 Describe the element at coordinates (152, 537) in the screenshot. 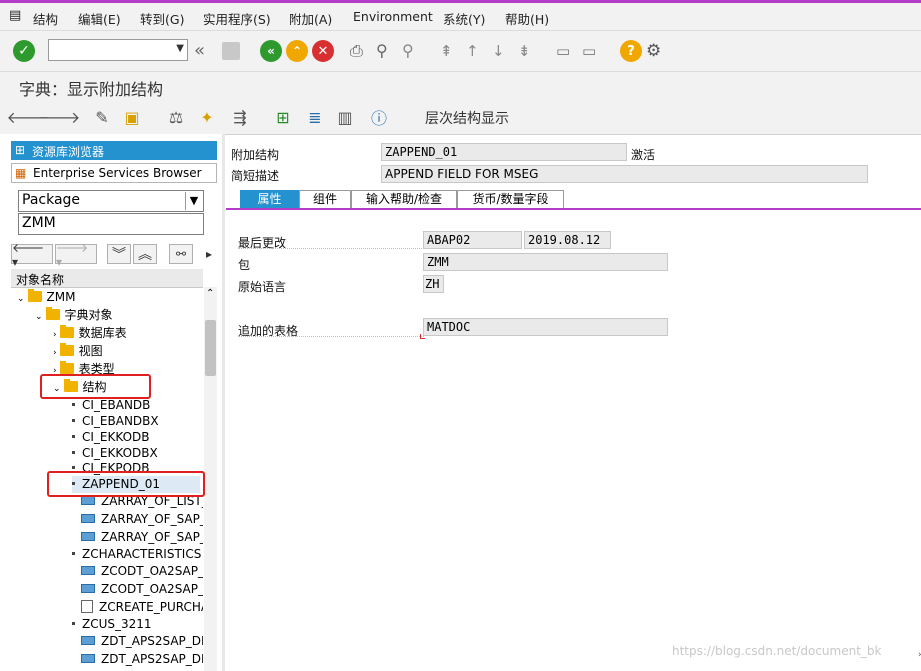

I see `tree-leaf-label: ZARRAY_OF_SAP_` at that location.